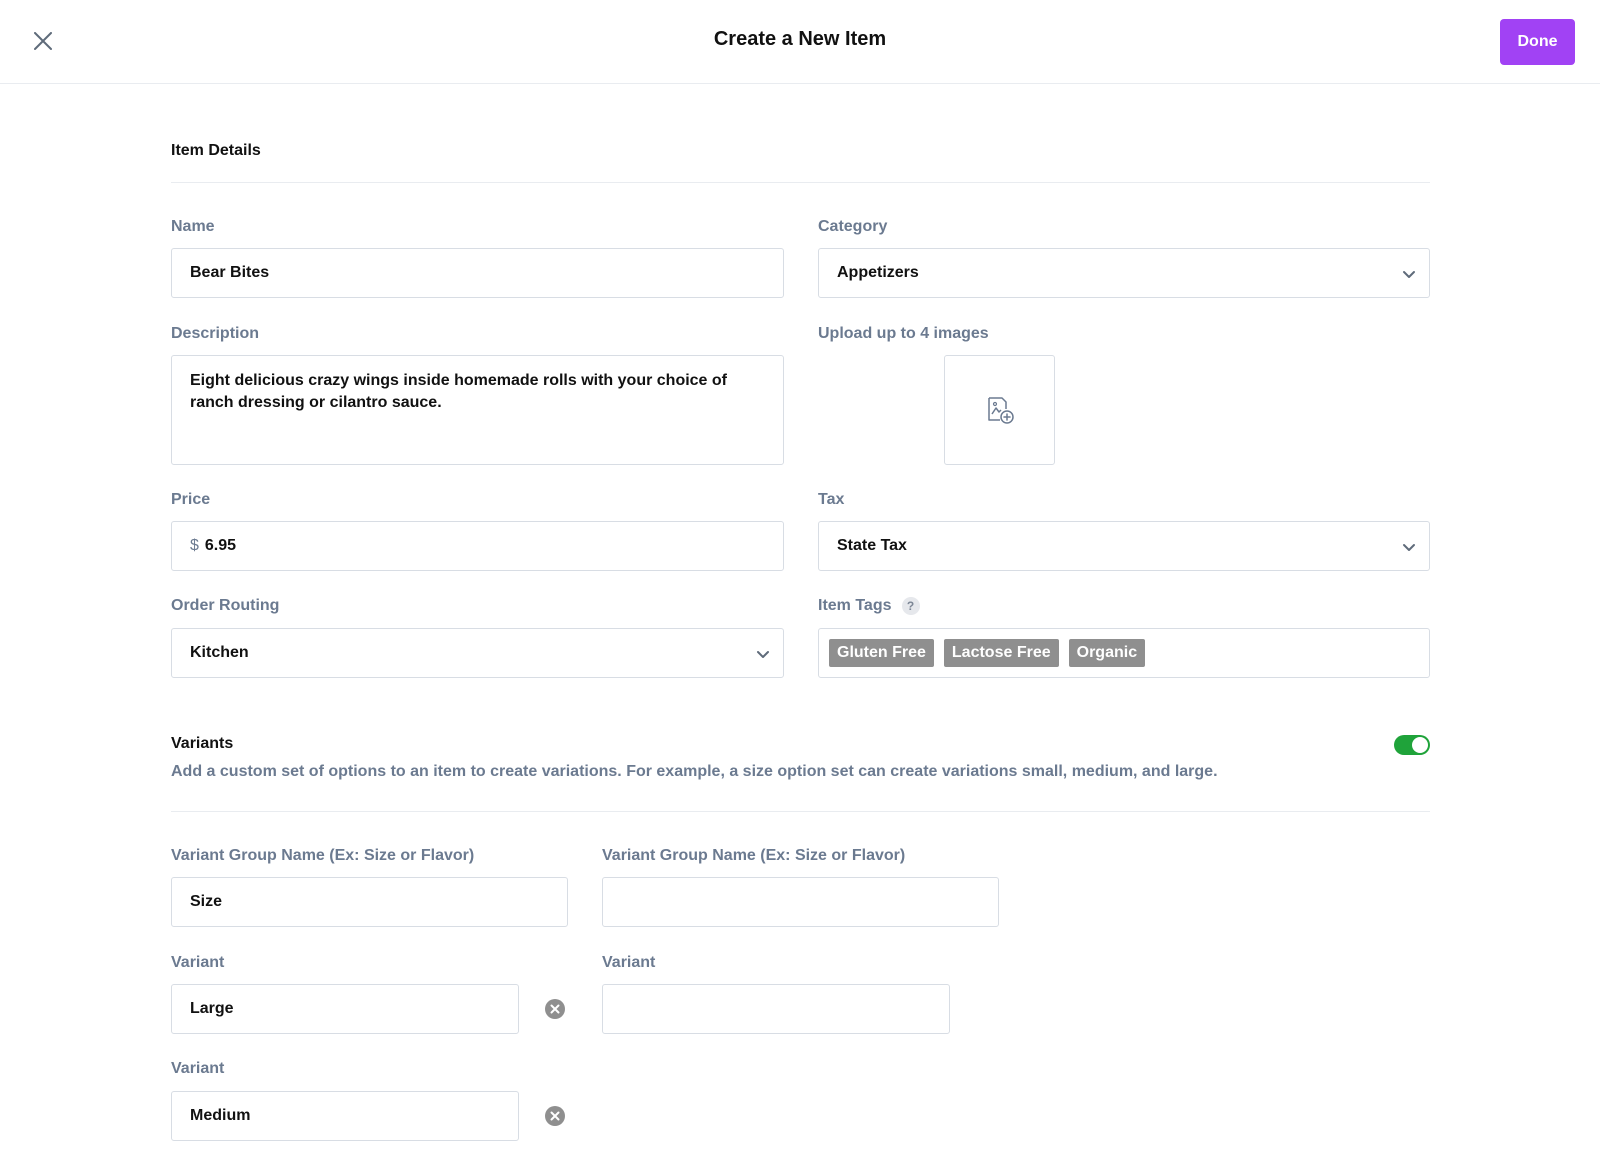 The width and height of the screenshot is (1600, 1160). What do you see at coordinates (219, 652) in the screenshot?
I see `order-routing-value: Kitchen` at bounding box center [219, 652].